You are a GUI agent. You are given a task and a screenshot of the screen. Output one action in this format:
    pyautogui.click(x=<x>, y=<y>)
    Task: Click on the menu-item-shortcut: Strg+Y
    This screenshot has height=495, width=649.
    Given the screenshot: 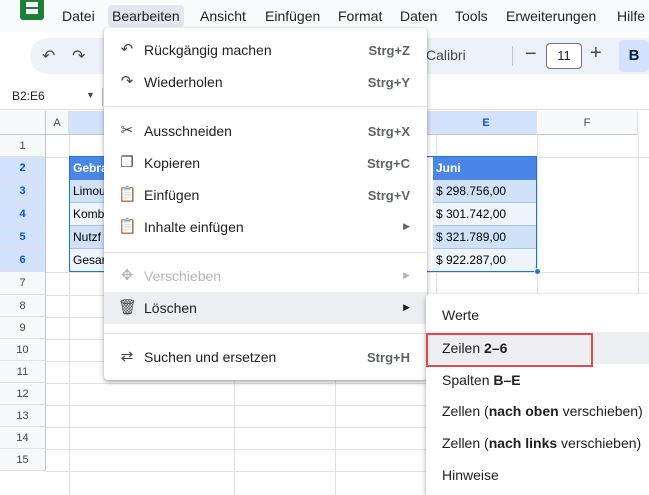 What is the action you would take?
    pyautogui.click(x=388, y=82)
    